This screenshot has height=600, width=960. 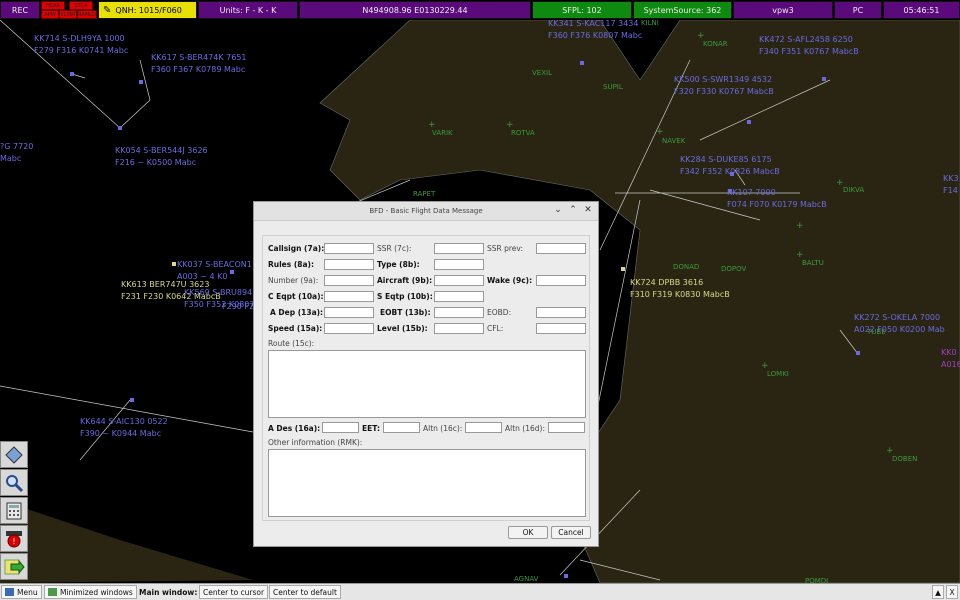 I want to click on host-indicator: PC, so click(x=858, y=10).